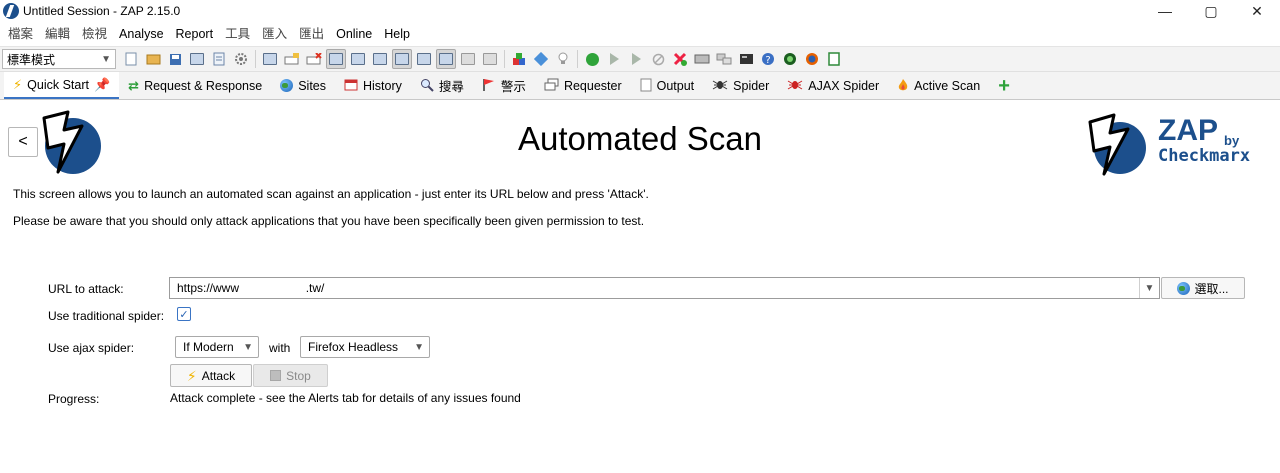 Image resolution: width=1280 pixels, height=473 pixels. Describe the element at coordinates (640, 11) in the screenshot. I see `title-bar: Untitled Session - ZAP 2.15.0 — ▢ ✕` at that location.